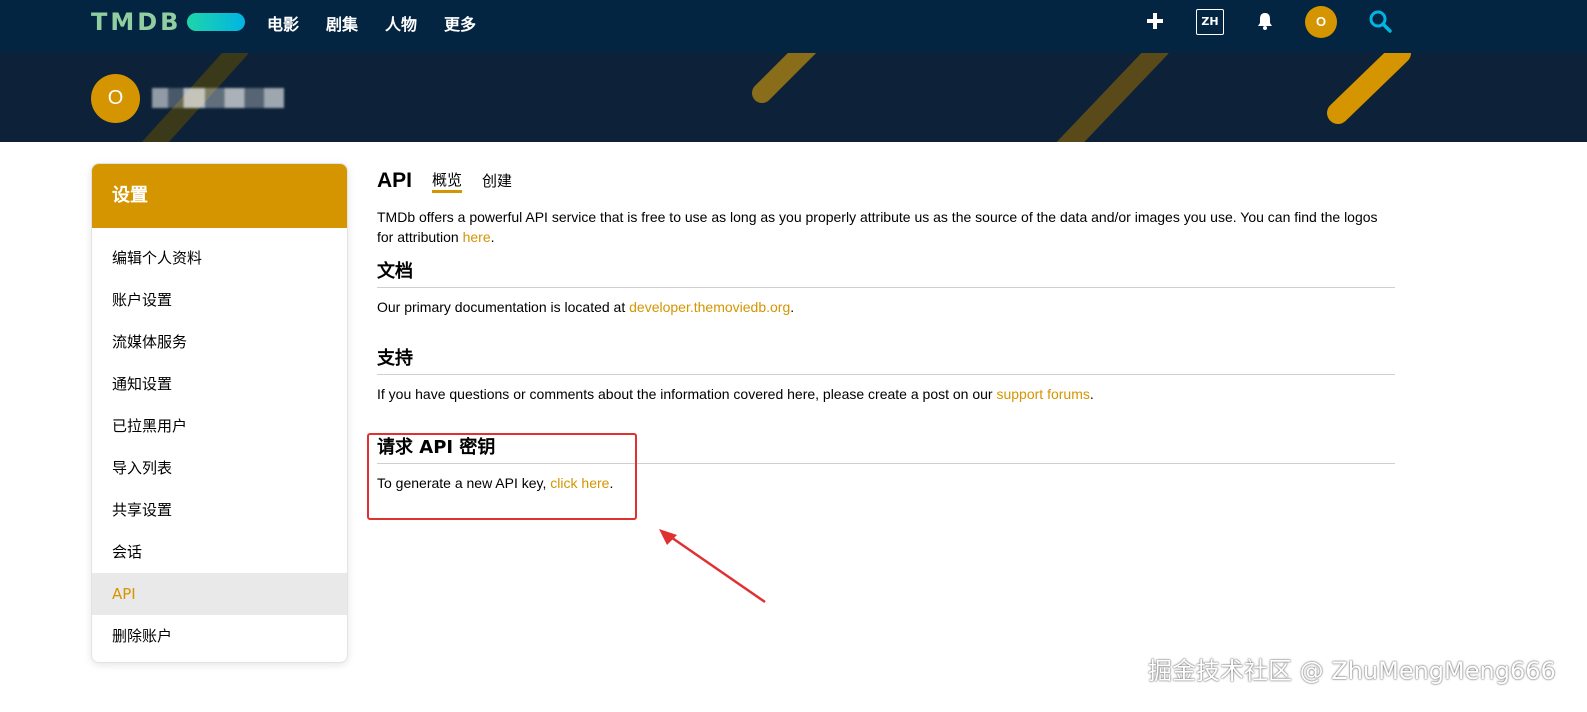  What do you see at coordinates (115, 98) in the screenshot?
I see `profile-avatar: O` at bounding box center [115, 98].